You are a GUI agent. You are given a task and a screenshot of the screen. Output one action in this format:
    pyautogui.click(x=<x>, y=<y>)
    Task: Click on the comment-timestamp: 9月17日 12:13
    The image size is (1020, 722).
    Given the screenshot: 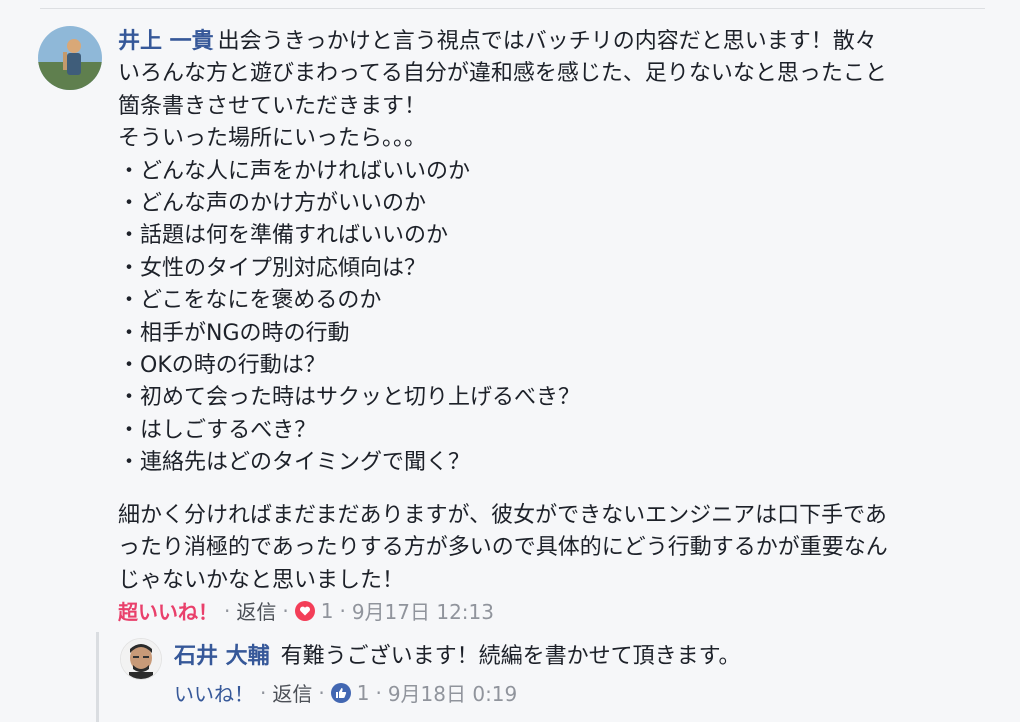 What is the action you would take?
    pyautogui.click(x=423, y=610)
    